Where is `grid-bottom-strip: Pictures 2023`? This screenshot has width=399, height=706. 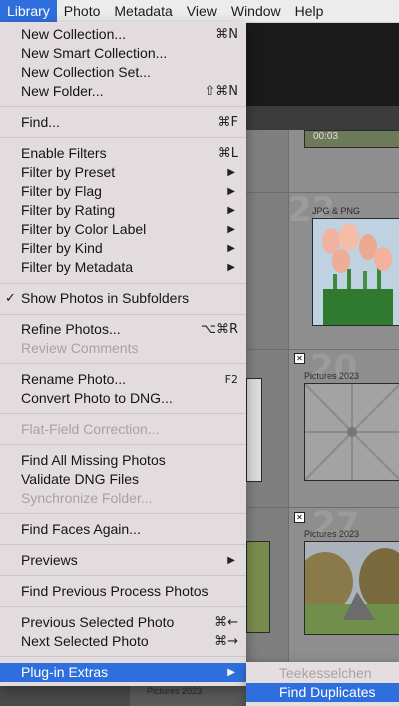
grid-bottom-strip: Pictures 2023 is located at coordinates (188, 696).